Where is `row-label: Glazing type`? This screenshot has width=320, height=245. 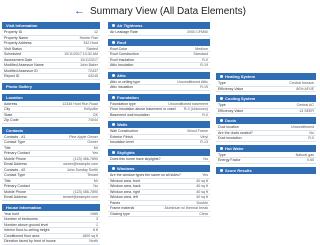 row-label: Glazing type is located at coordinates (120, 213).